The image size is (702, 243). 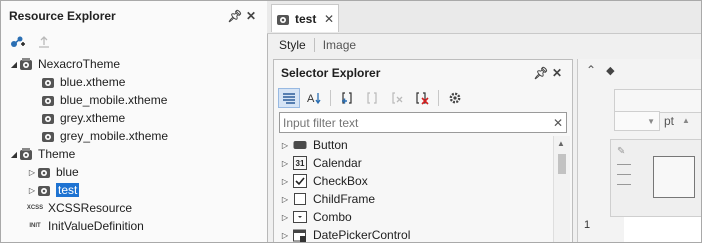 What do you see at coordinates (621, 151) in the screenshot?
I see `brush-icon: ✎` at bounding box center [621, 151].